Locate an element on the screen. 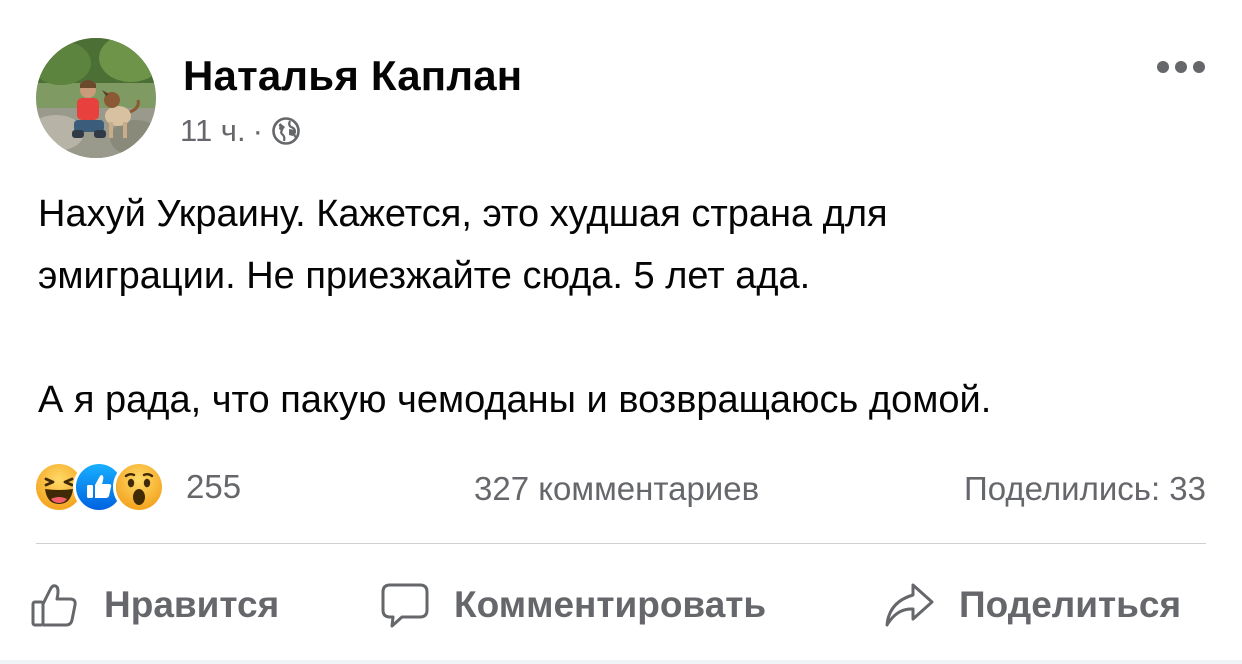  like-button-label: Нравится is located at coordinates (192, 604).